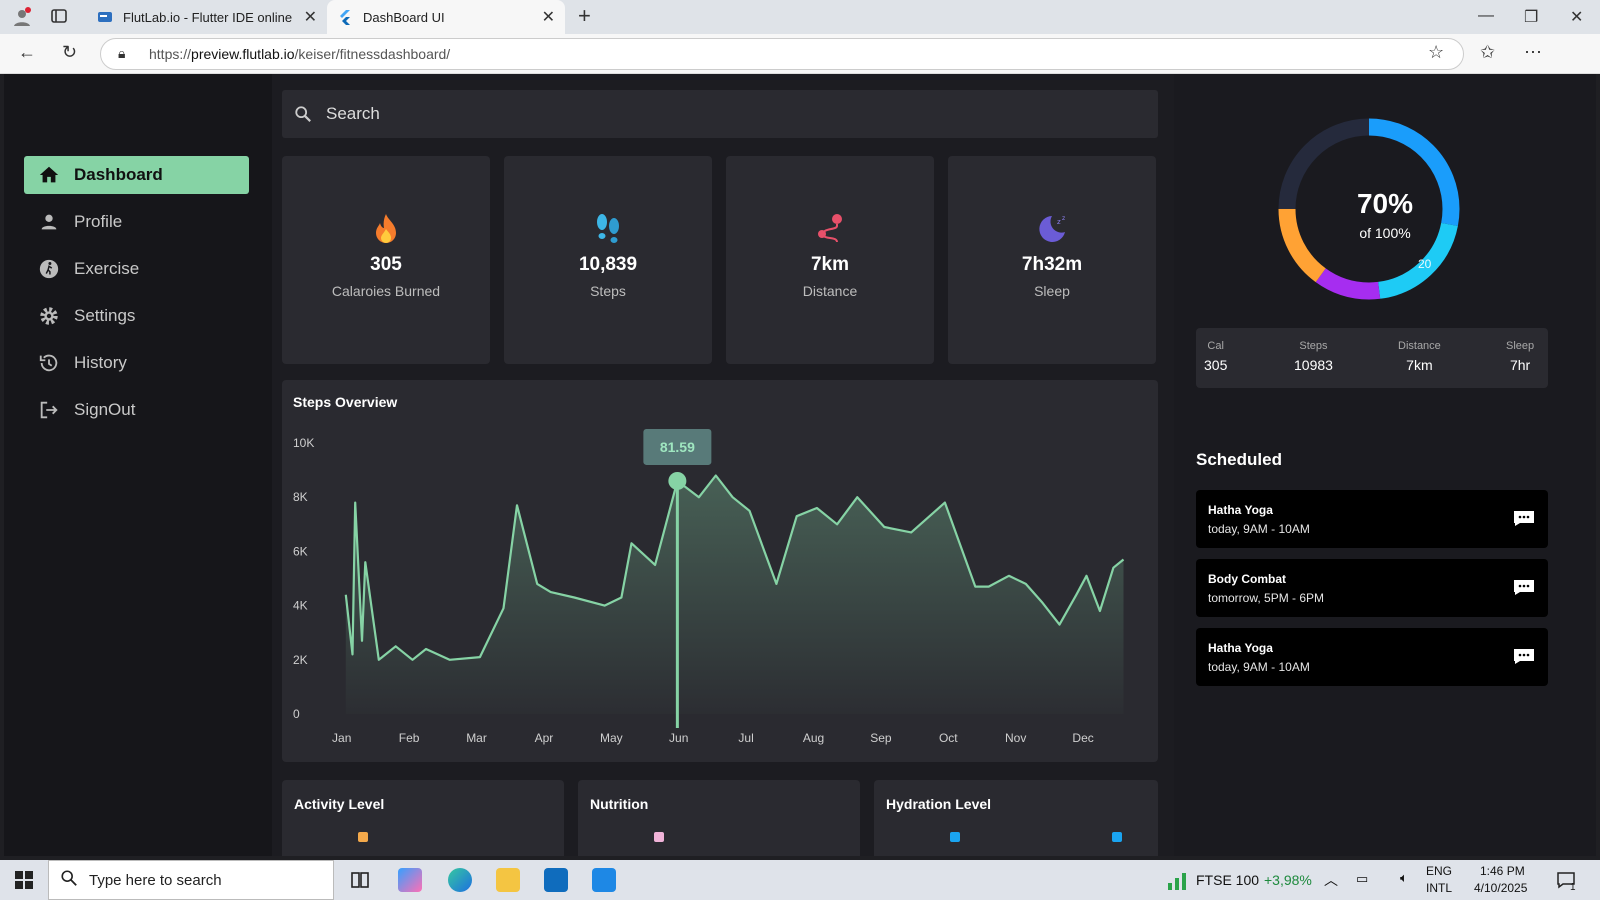 The height and width of the screenshot is (900, 1600). Describe the element at coordinates (1502, 871) in the screenshot. I see `clock-time: 1:46 PM` at that location.